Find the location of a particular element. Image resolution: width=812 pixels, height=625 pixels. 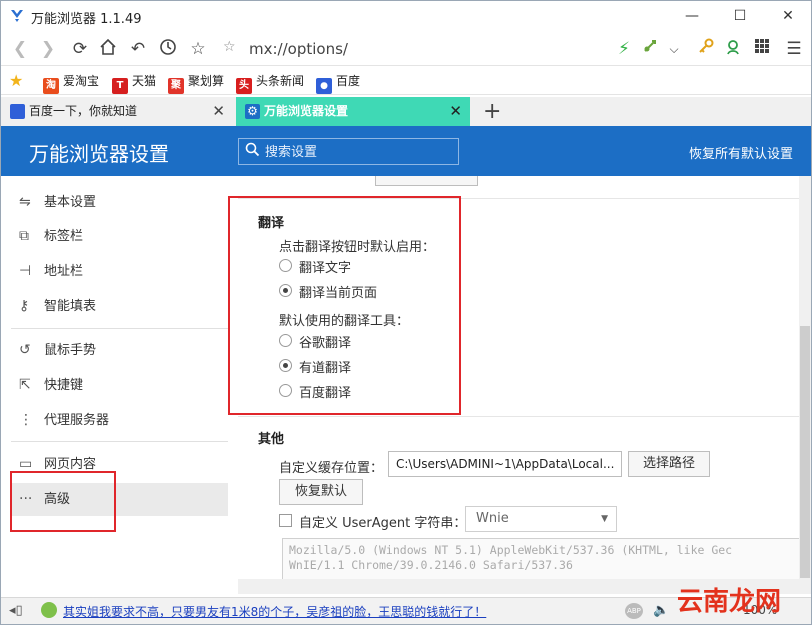

baidu-tab-icon is located at coordinates (17, 111).